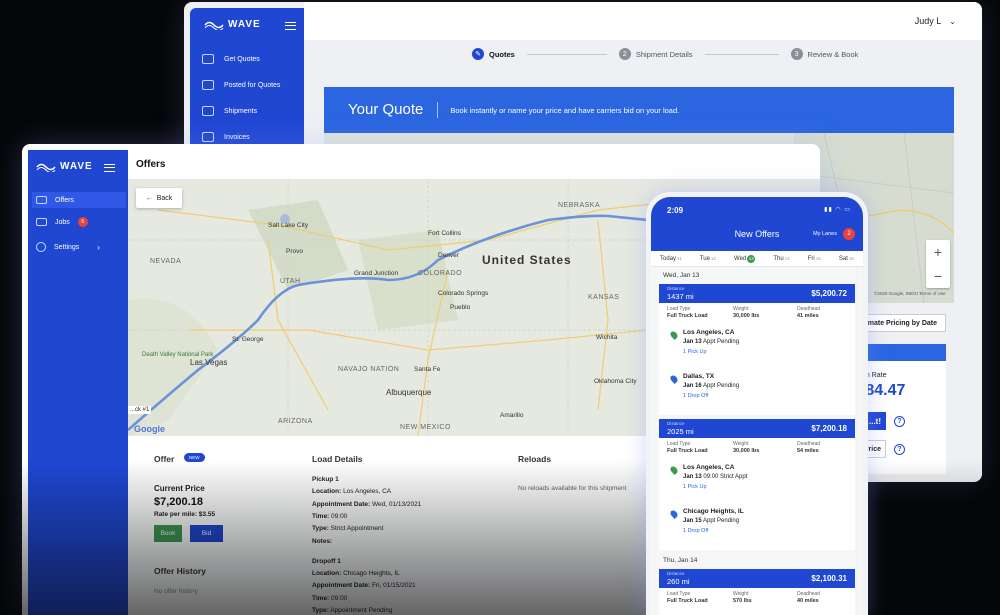 The image size is (1000, 615). I want to click on mobile-header: 2:09 ▮▮ ◠ ▭ New Offers My Lanes 2, so click(757, 224).